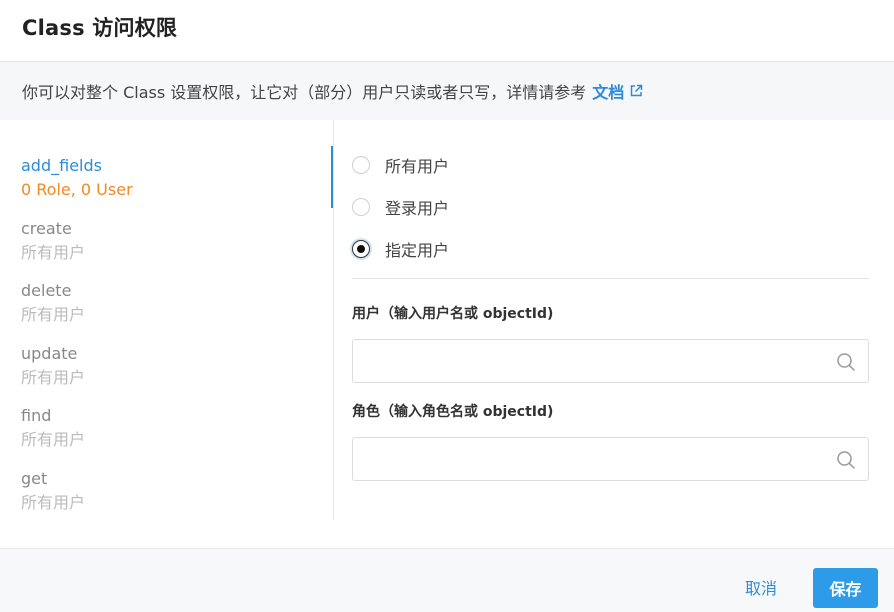 The image size is (894, 612). I want to click on docs-link-label: 文档, so click(608, 92).